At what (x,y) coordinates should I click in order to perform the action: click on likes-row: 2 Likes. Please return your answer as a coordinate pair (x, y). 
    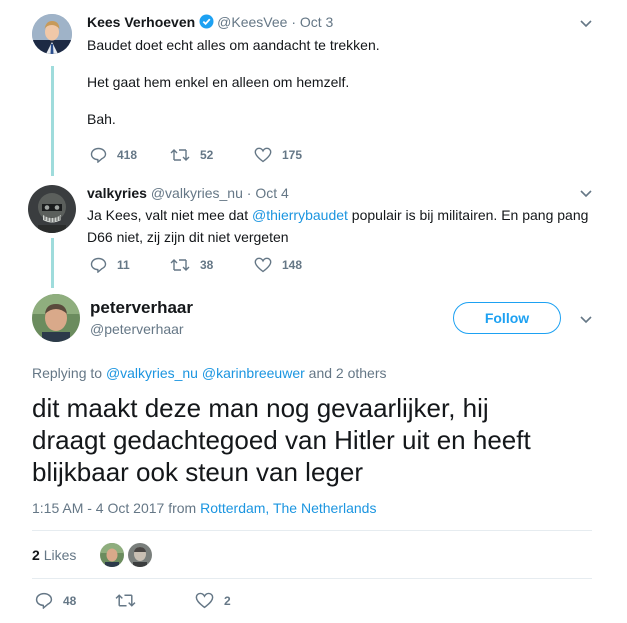
    Looking at the image, I should click on (54, 555).